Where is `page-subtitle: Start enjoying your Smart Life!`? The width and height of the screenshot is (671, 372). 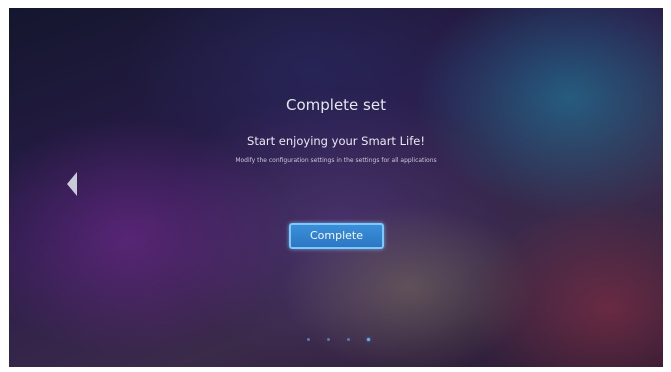
page-subtitle: Start enjoying your Smart Life! is located at coordinates (336, 141).